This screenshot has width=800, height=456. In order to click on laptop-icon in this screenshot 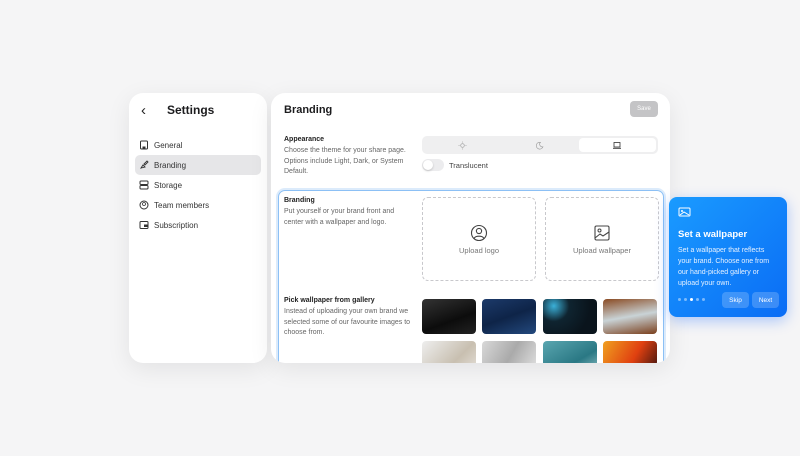, I will do `click(617, 145)`.